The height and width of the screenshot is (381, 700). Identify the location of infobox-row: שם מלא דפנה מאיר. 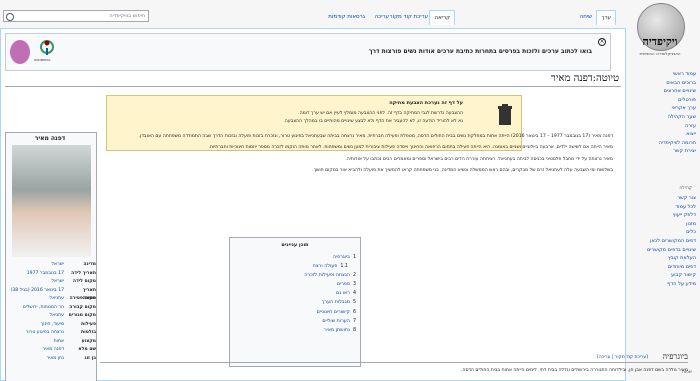
(52, 350).